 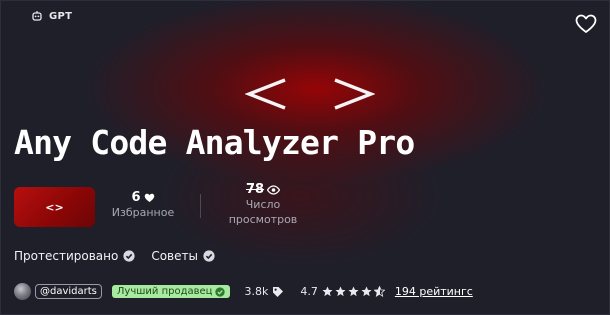 I want to click on price-tag-icon, so click(x=278, y=291).